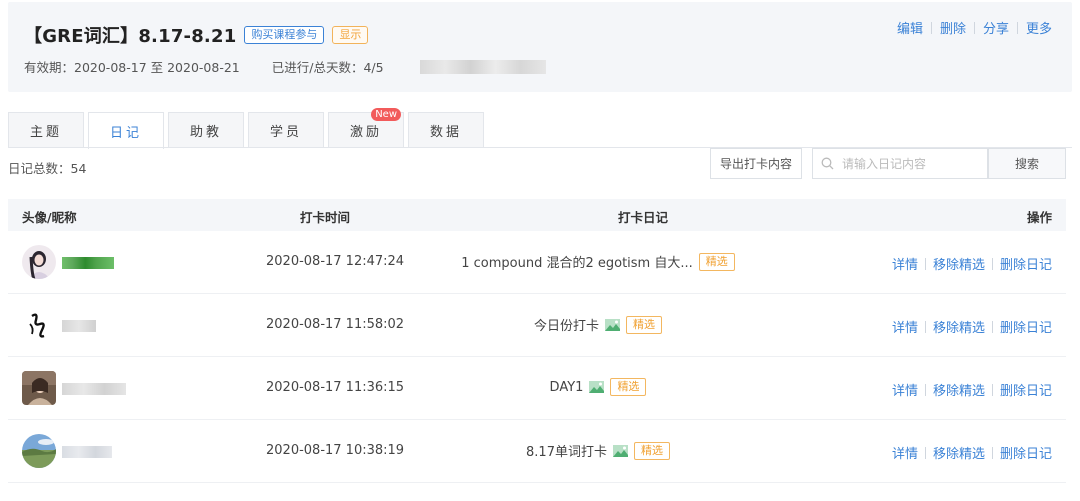 The image size is (1080, 501). I want to click on tab-students: 学员, so click(286, 130).